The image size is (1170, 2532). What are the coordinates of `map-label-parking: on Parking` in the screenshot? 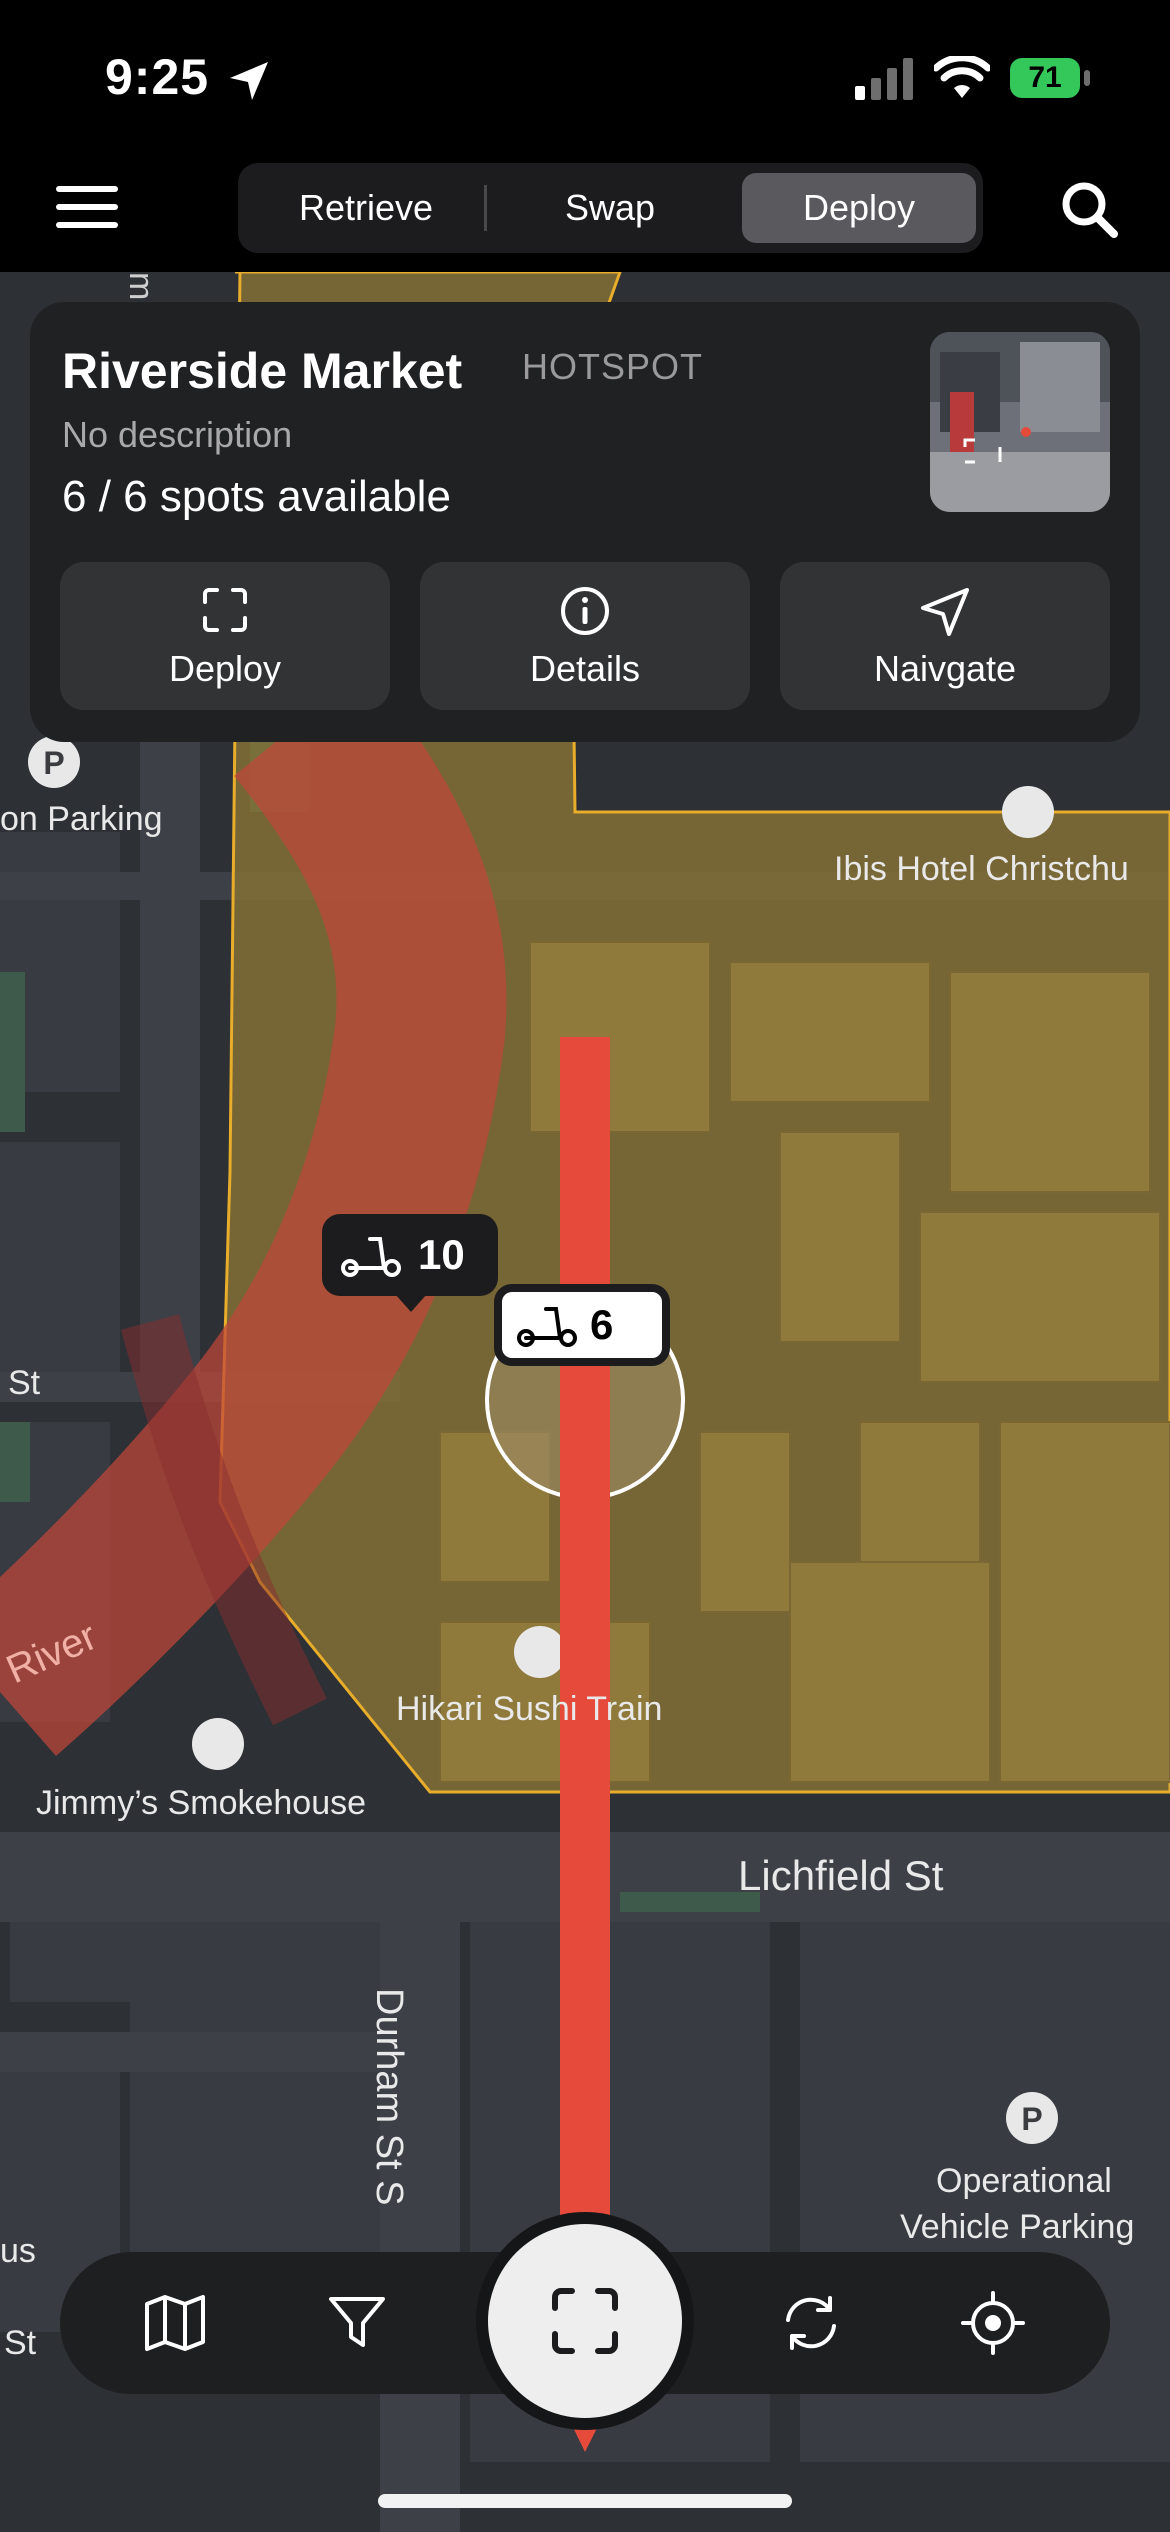 It's located at (81, 819).